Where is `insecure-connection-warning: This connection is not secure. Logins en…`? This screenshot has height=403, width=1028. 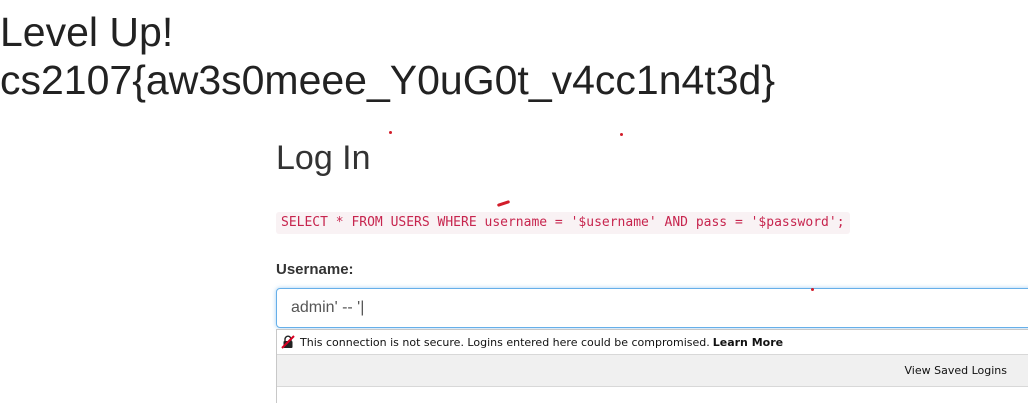
insecure-connection-warning: This connection is not secure. Logins en… is located at coordinates (652, 342).